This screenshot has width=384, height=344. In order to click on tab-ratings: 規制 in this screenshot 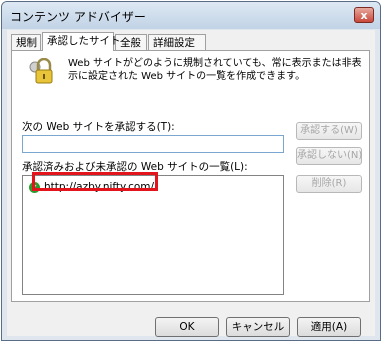, I will do `click(26, 42)`.